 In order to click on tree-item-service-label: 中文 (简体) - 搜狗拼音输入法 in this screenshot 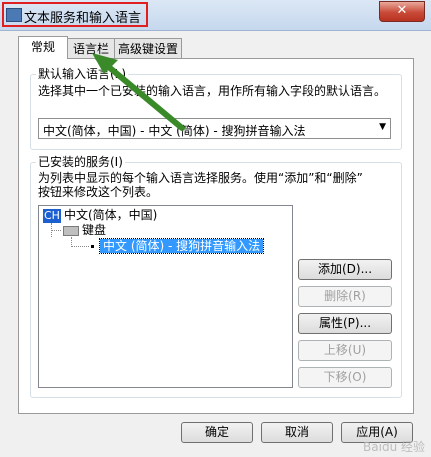, I will do `click(181, 246)`.